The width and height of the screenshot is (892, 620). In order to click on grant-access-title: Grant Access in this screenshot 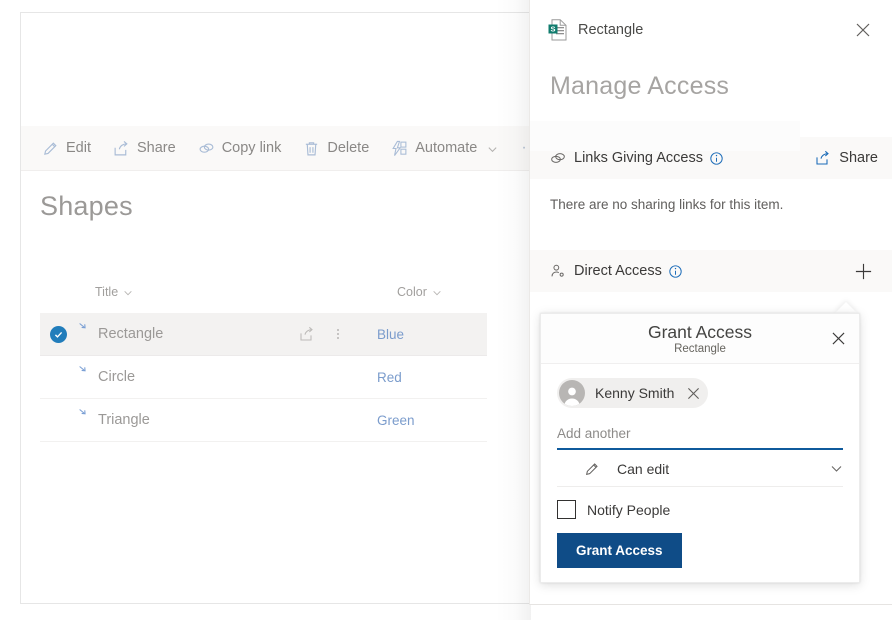, I will do `click(700, 331)`.